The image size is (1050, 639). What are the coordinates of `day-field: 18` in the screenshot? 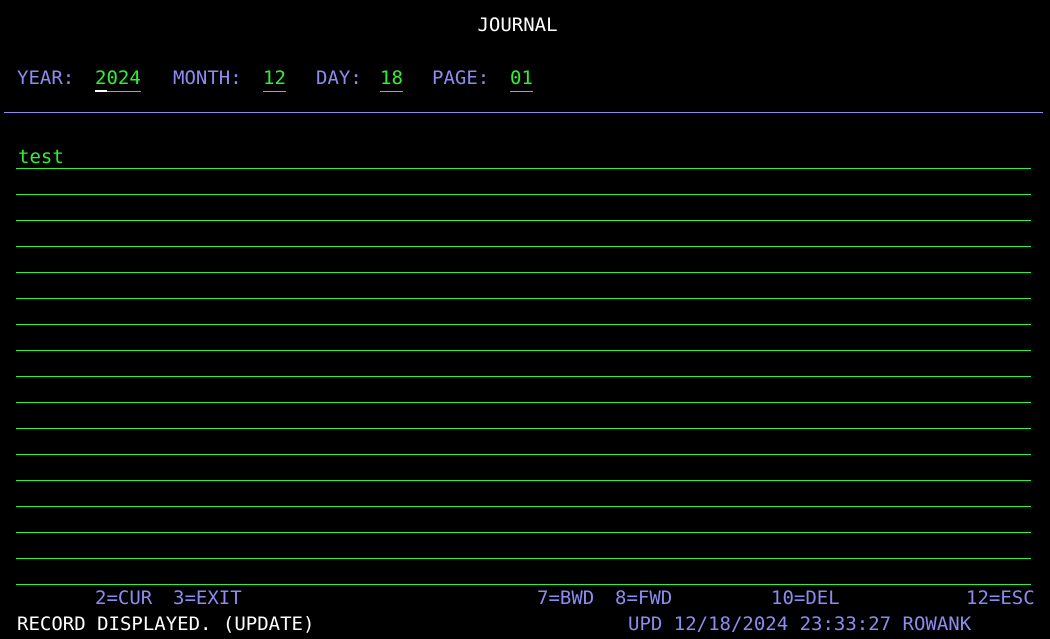 It's located at (391, 80).